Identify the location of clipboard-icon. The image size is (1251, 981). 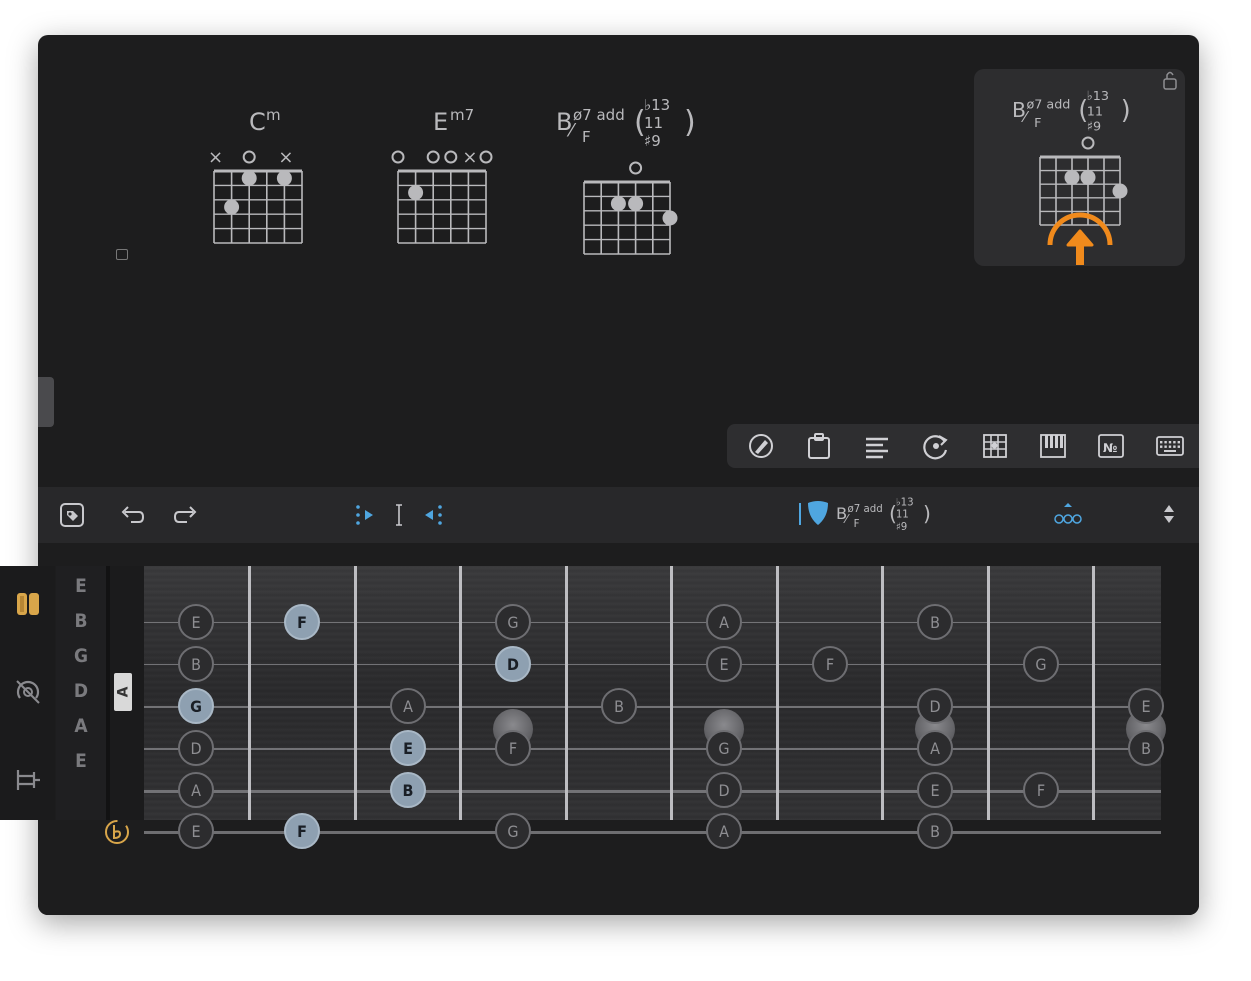
(819, 446).